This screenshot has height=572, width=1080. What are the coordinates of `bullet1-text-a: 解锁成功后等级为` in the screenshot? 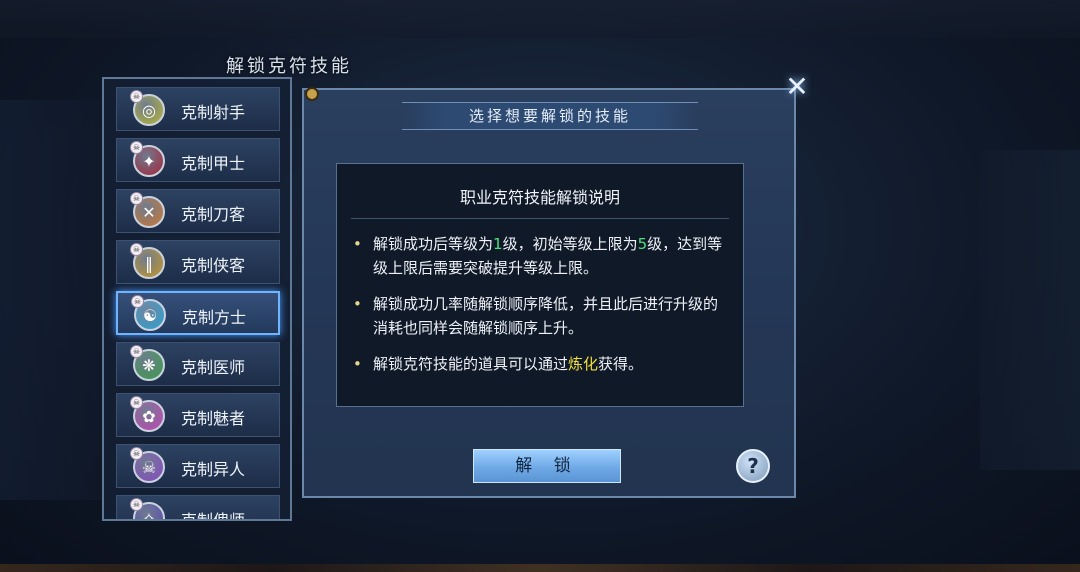 It's located at (433, 244).